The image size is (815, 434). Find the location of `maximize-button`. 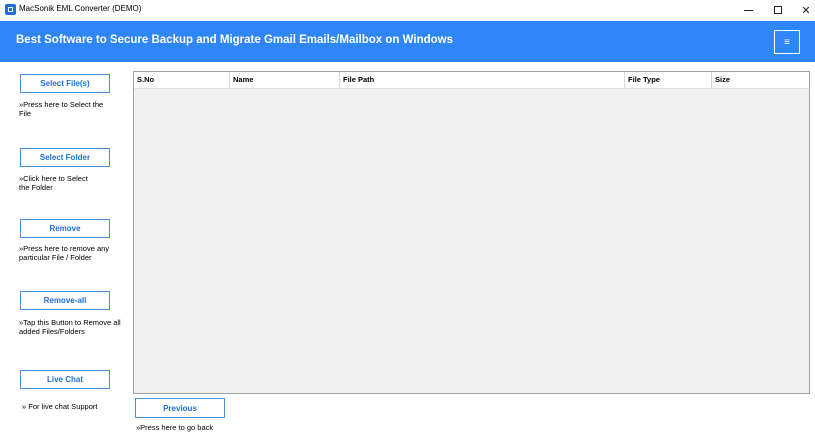

maximize-button is located at coordinates (778, 10).